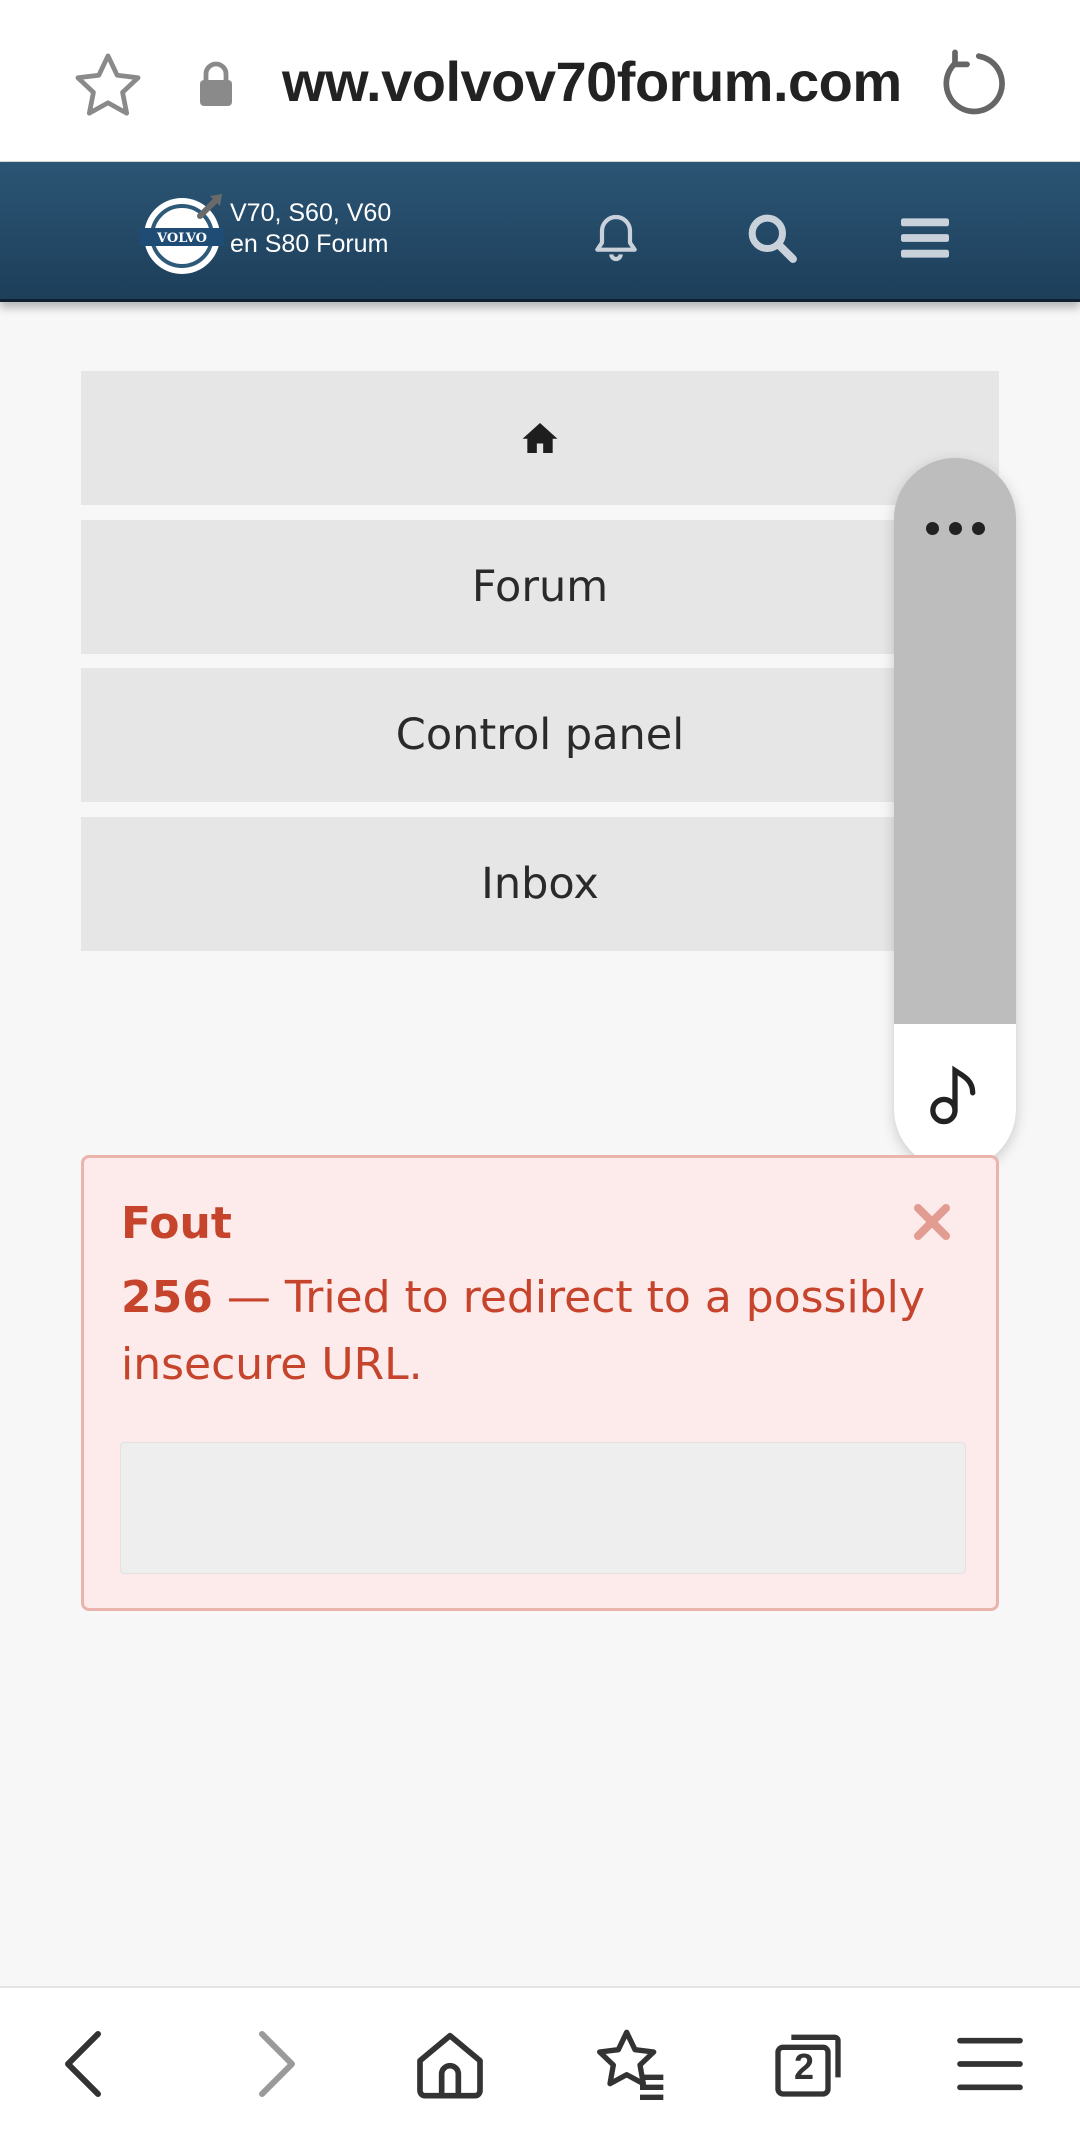 This screenshot has width=1080, height=2150. I want to click on reload-icon, so click(974, 84).